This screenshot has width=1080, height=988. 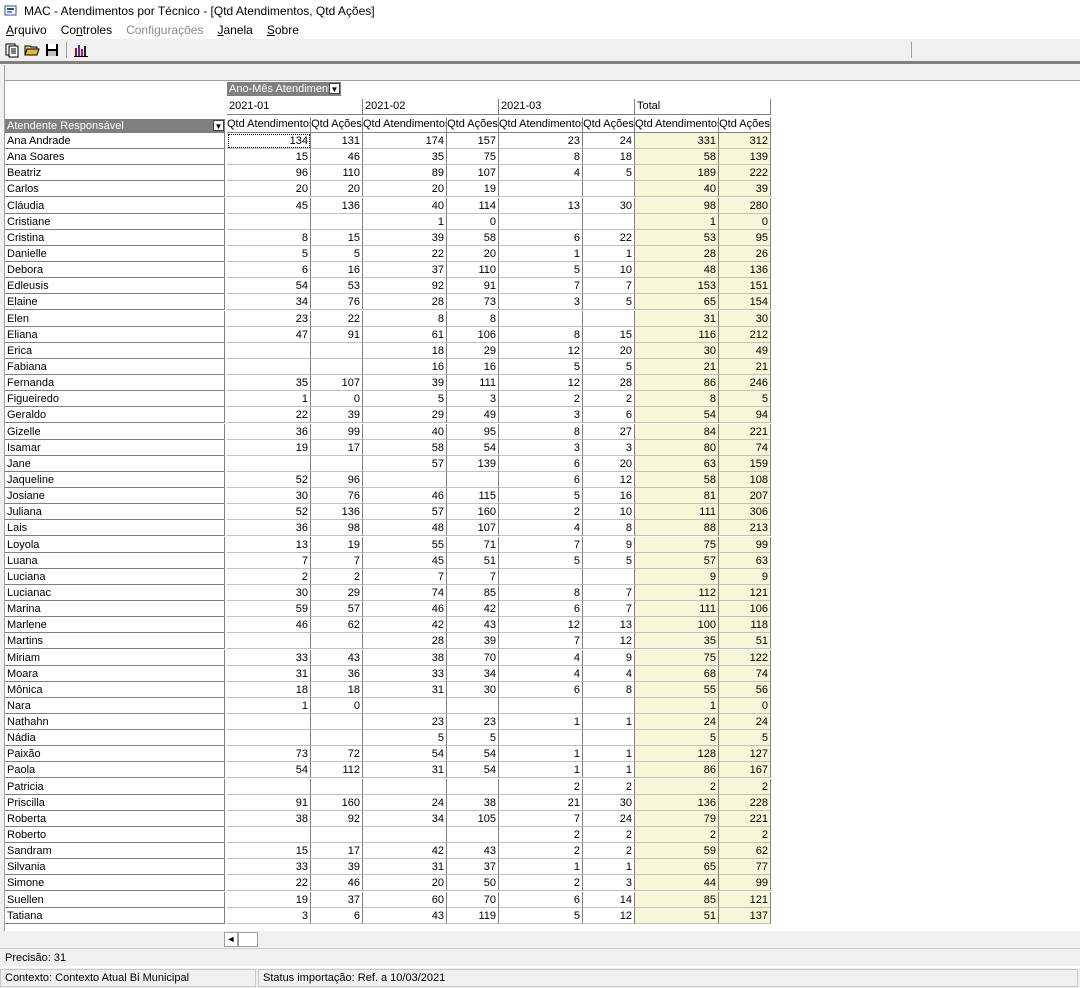 What do you see at coordinates (115, 657) in the screenshot?
I see `row-header: Miriam` at bounding box center [115, 657].